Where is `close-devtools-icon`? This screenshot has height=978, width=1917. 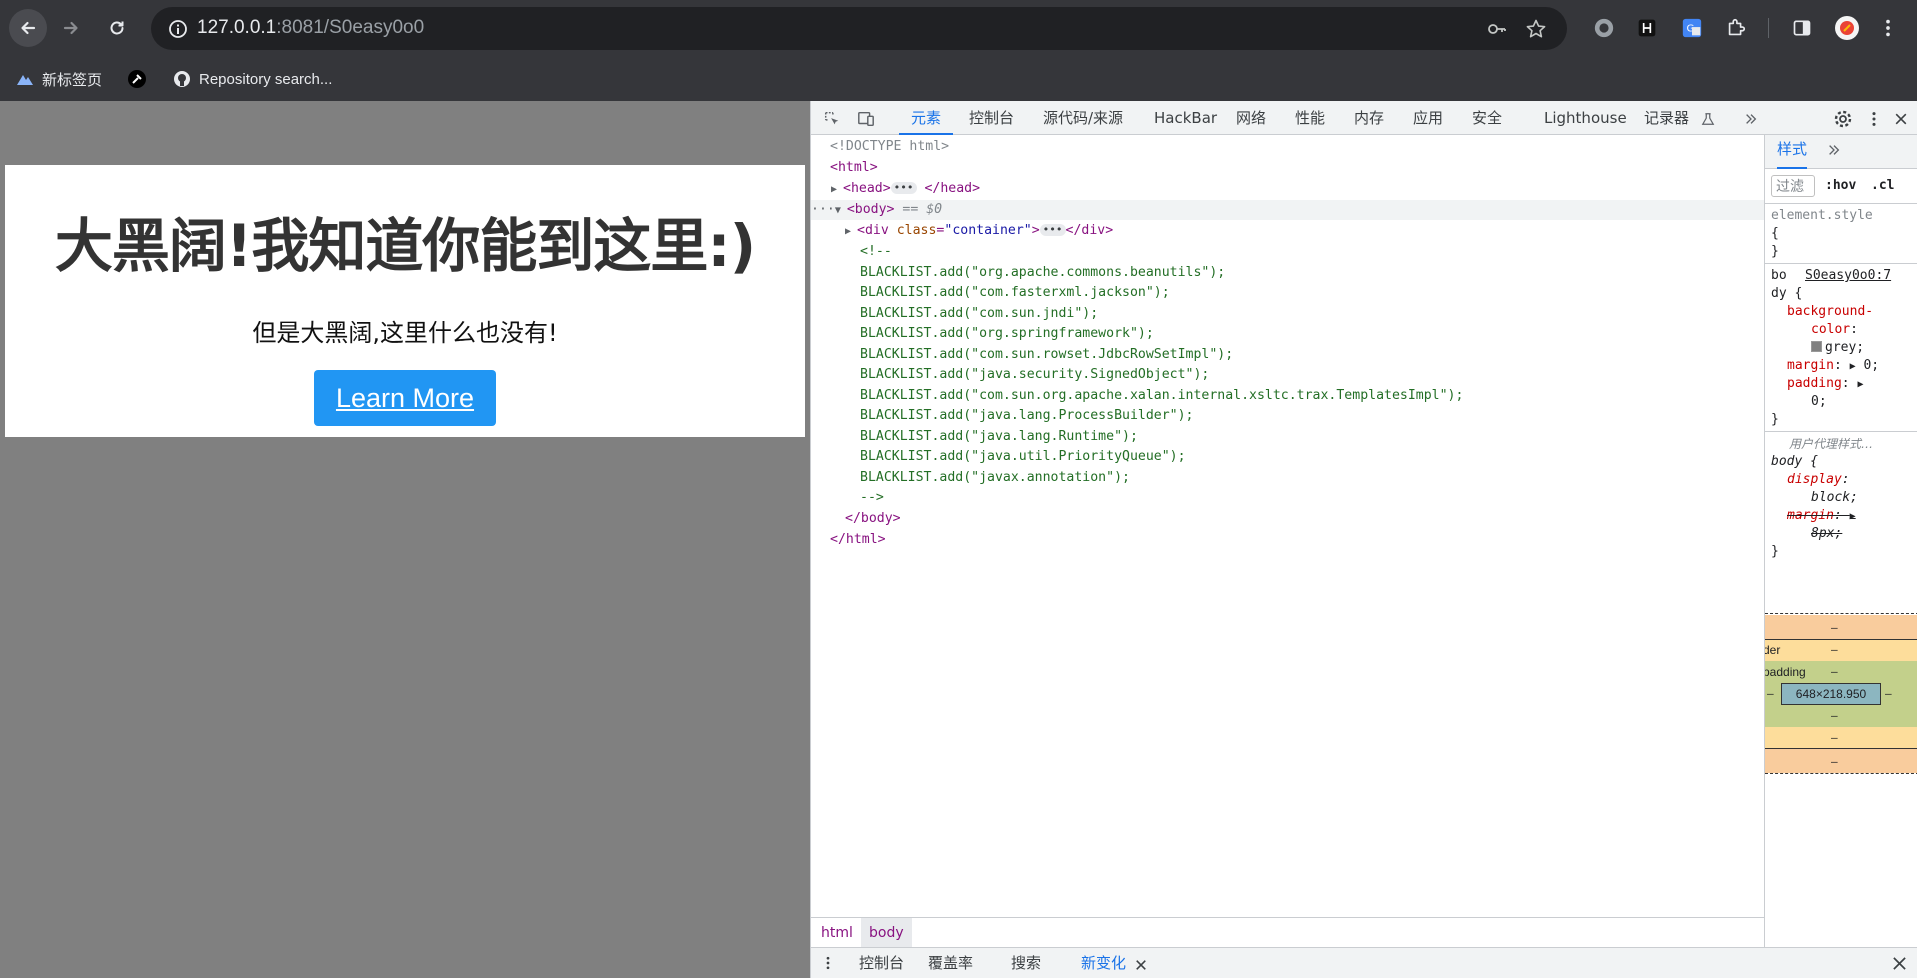
close-devtools-icon is located at coordinates (1901, 119).